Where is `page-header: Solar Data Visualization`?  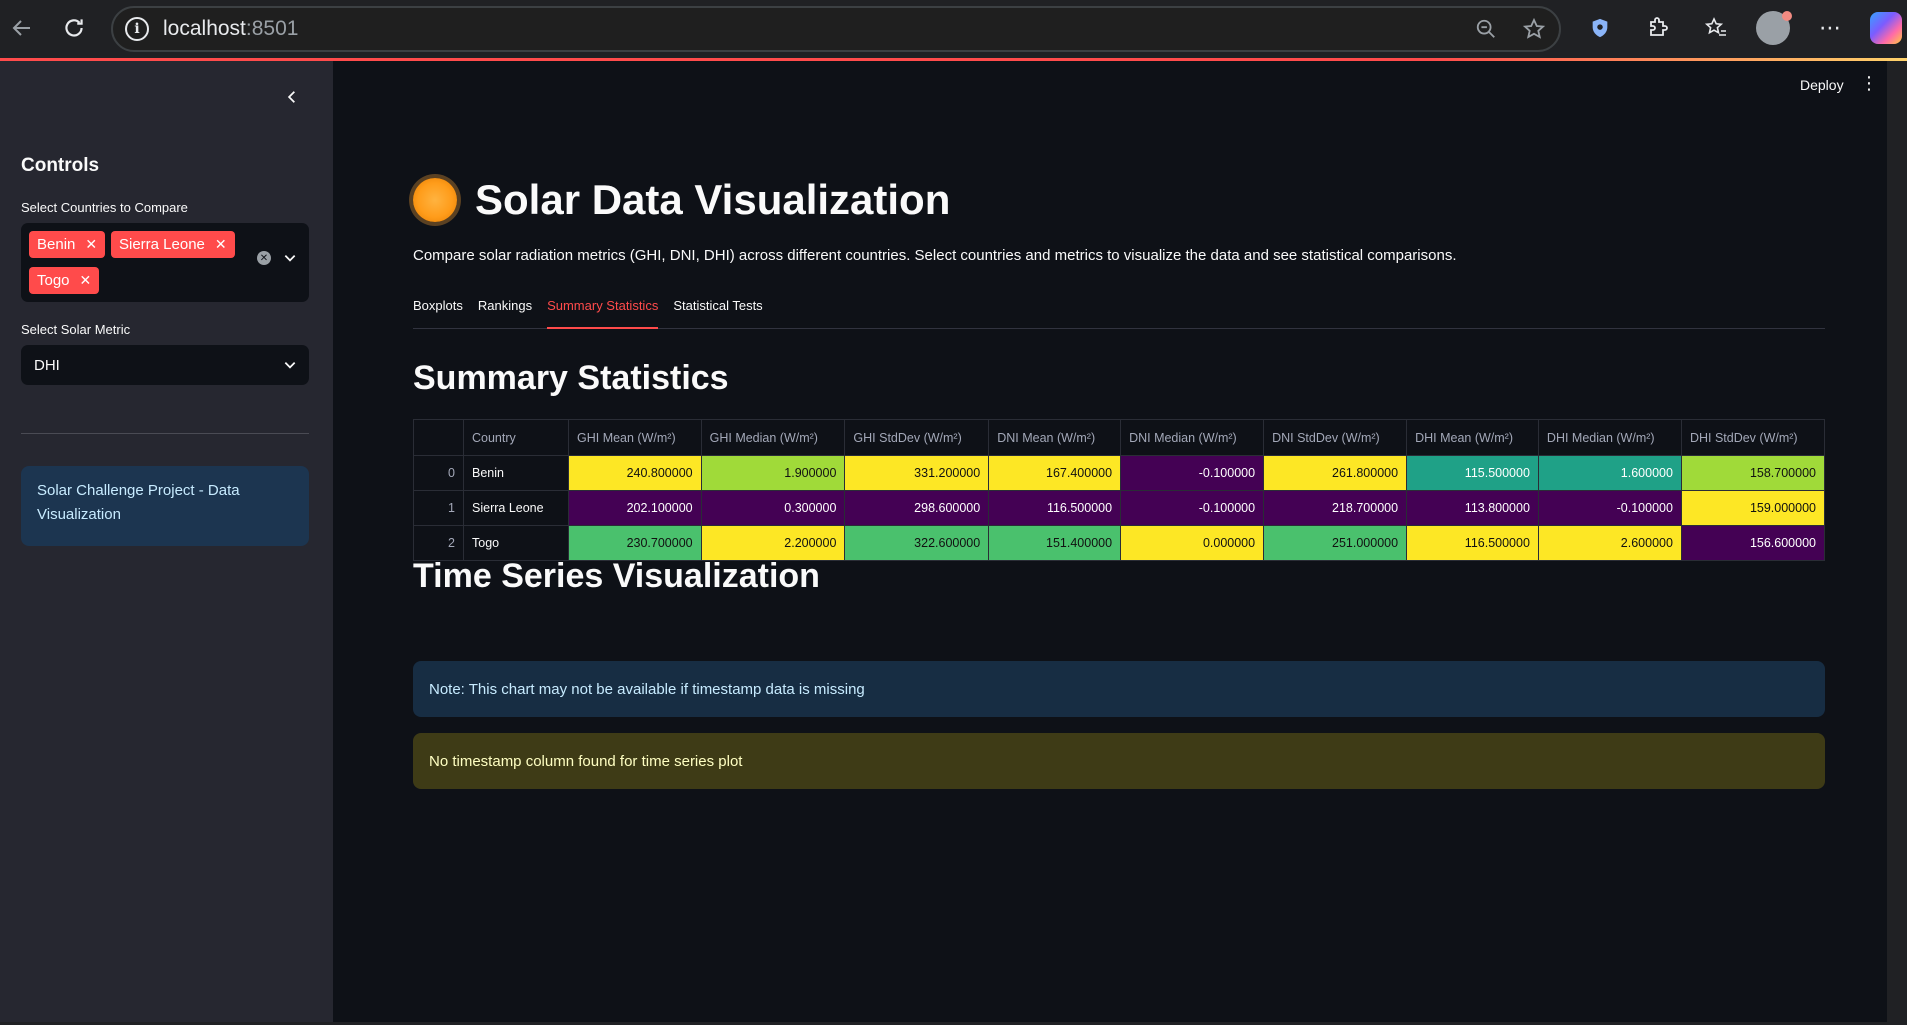 page-header: Solar Data Visualization is located at coordinates (681, 200).